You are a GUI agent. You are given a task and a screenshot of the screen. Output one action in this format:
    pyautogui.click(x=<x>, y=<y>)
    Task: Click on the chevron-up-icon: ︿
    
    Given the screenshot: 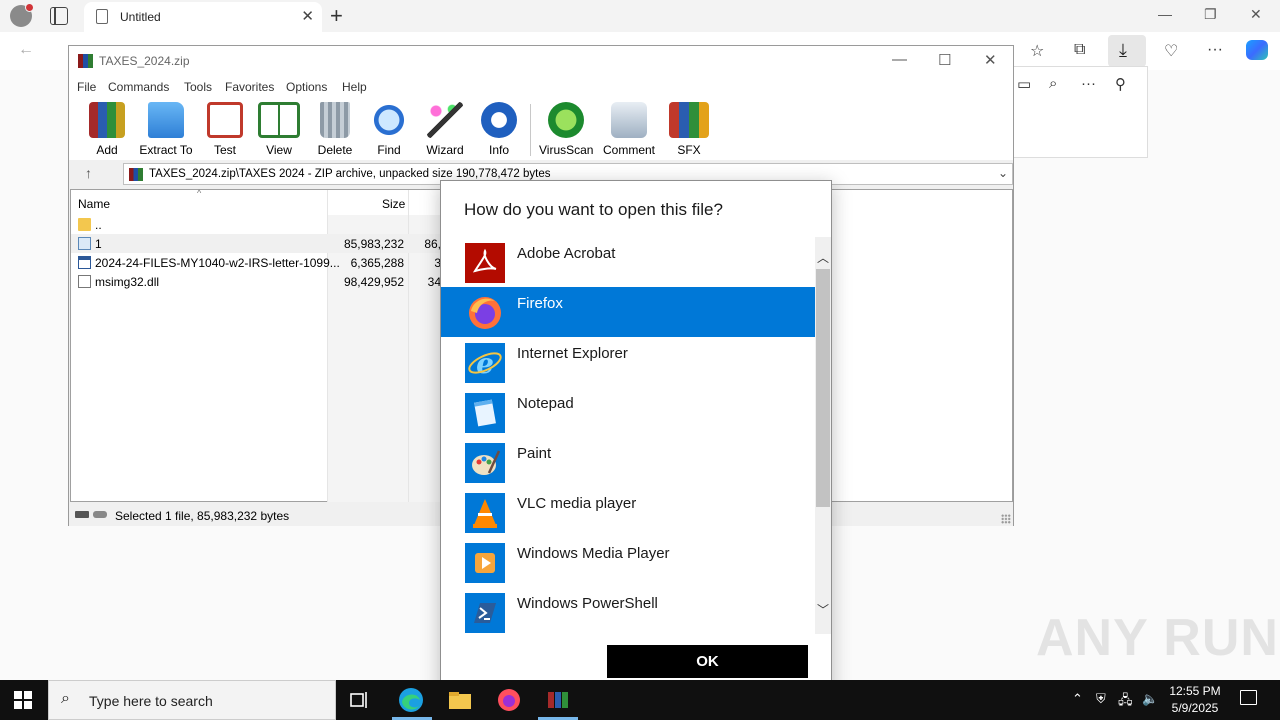 What is the action you would take?
    pyautogui.click(x=823, y=258)
    